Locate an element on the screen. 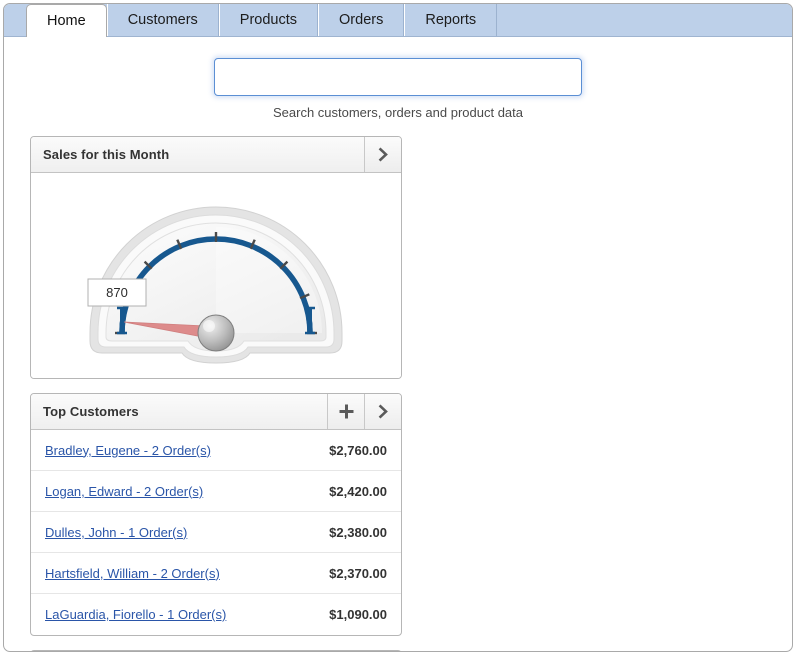 The image size is (796, 655). customer-link: LaGuardia, Fiorello - 1 Order(s) is located at coordinates (187, 614).